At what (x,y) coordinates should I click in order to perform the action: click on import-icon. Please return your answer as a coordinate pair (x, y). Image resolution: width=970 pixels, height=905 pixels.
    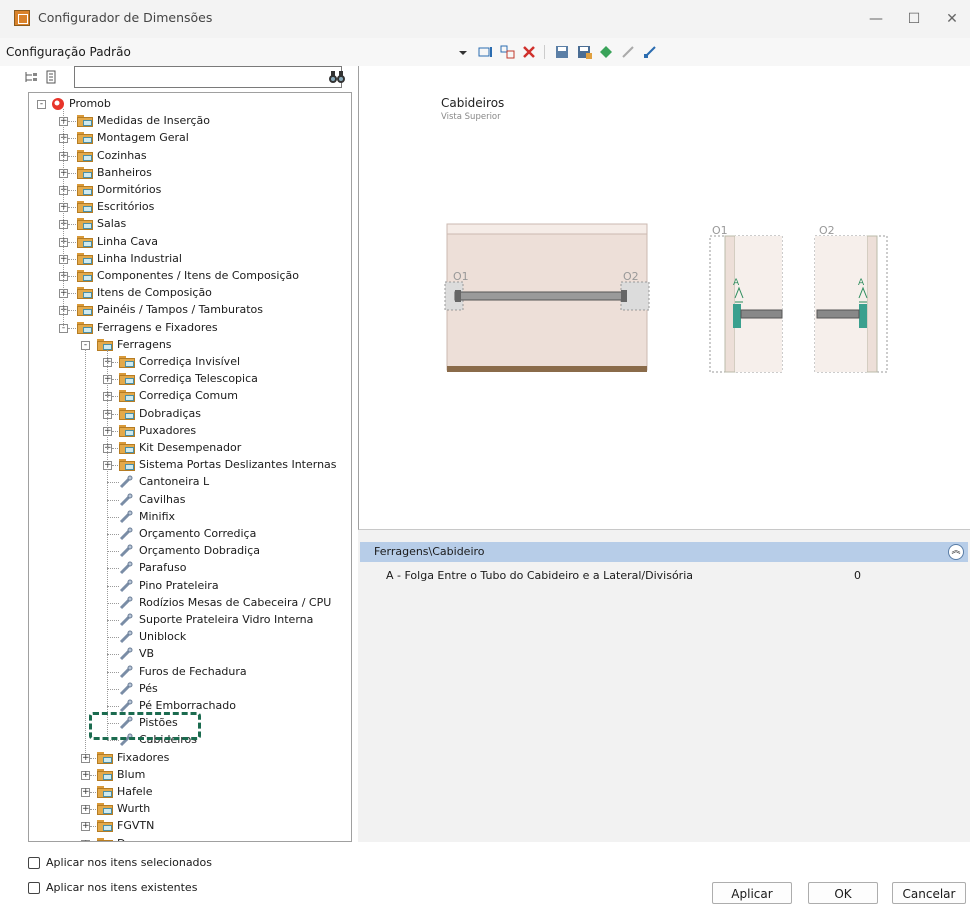
    Looking at the image, I should click on (606, 52).